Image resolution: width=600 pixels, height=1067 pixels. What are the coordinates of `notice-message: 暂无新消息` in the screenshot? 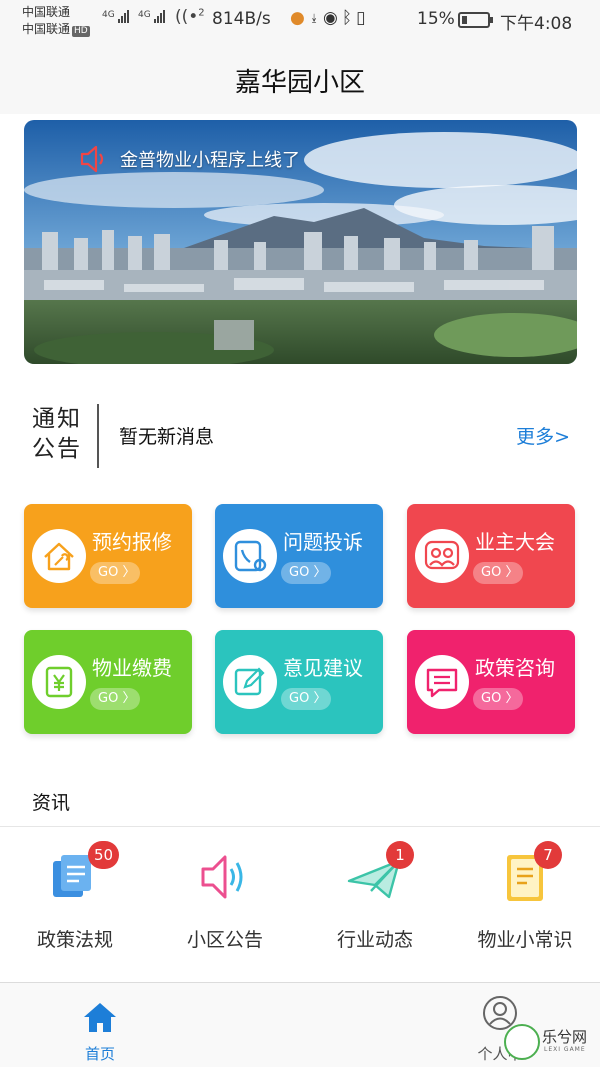 It's located at (167, 437).